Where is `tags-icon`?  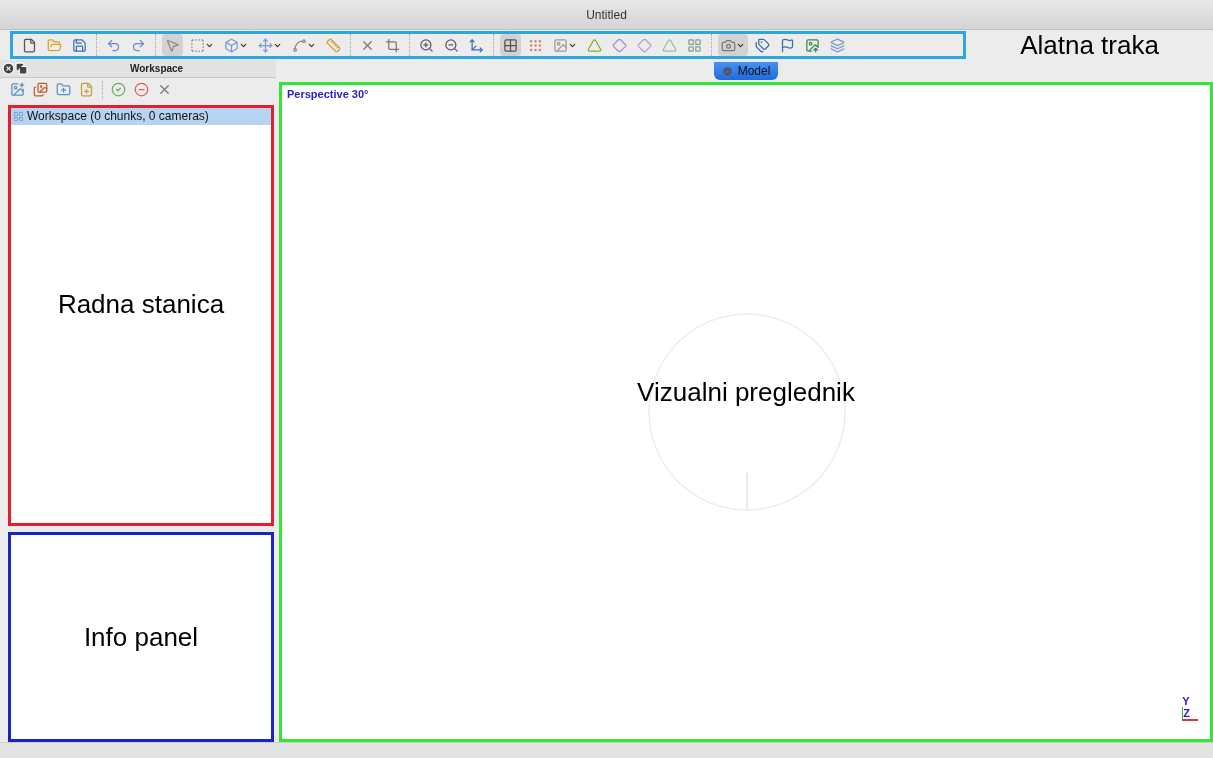 tags-icon is located at coordinates (762, 45).